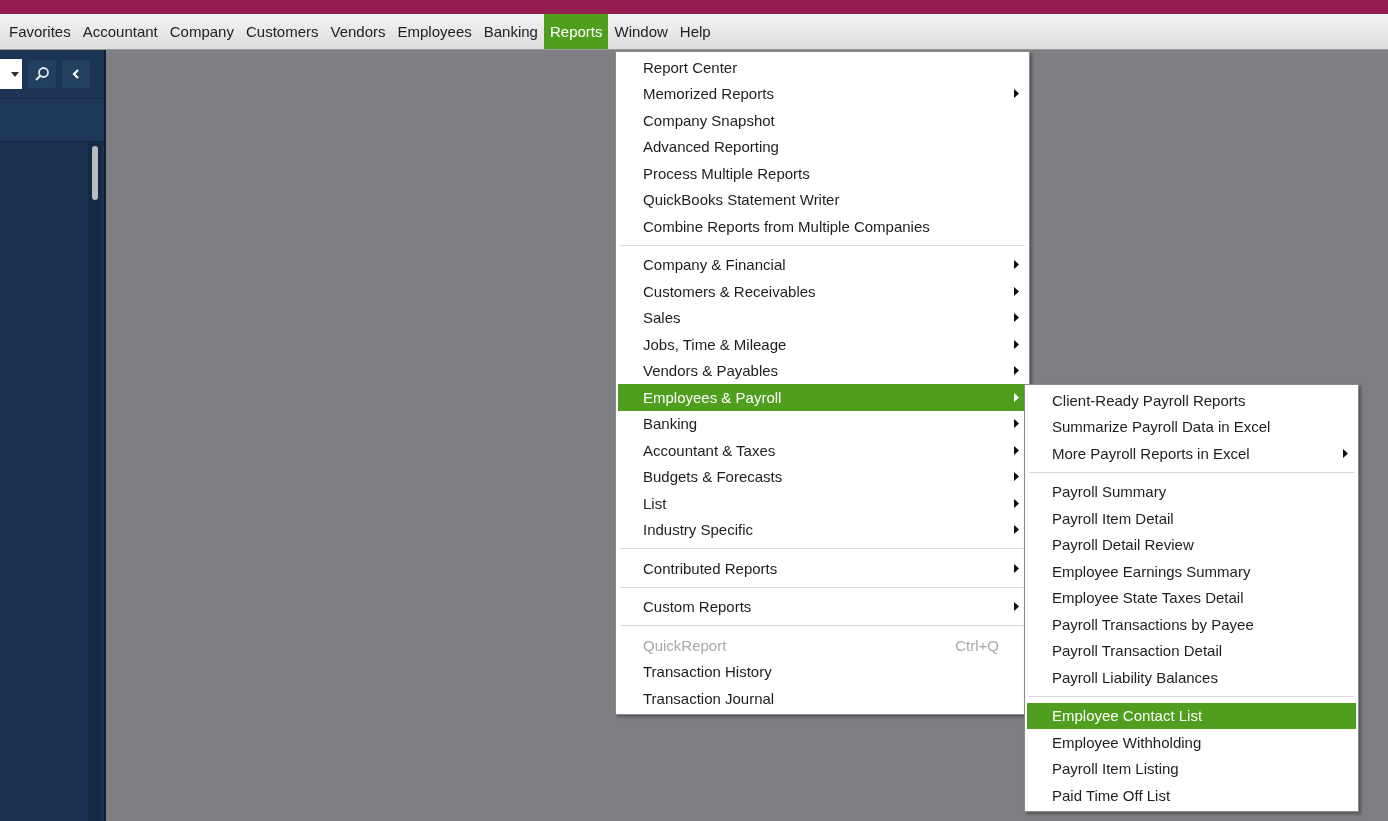 Image resolution: width=1388 pixels, height=821 pixels. What do you see at coordinates (822, 226) in the screenshot?
I see `menu-item: Combine Reports from Multiple Companies` at bounding box center [822, 226].